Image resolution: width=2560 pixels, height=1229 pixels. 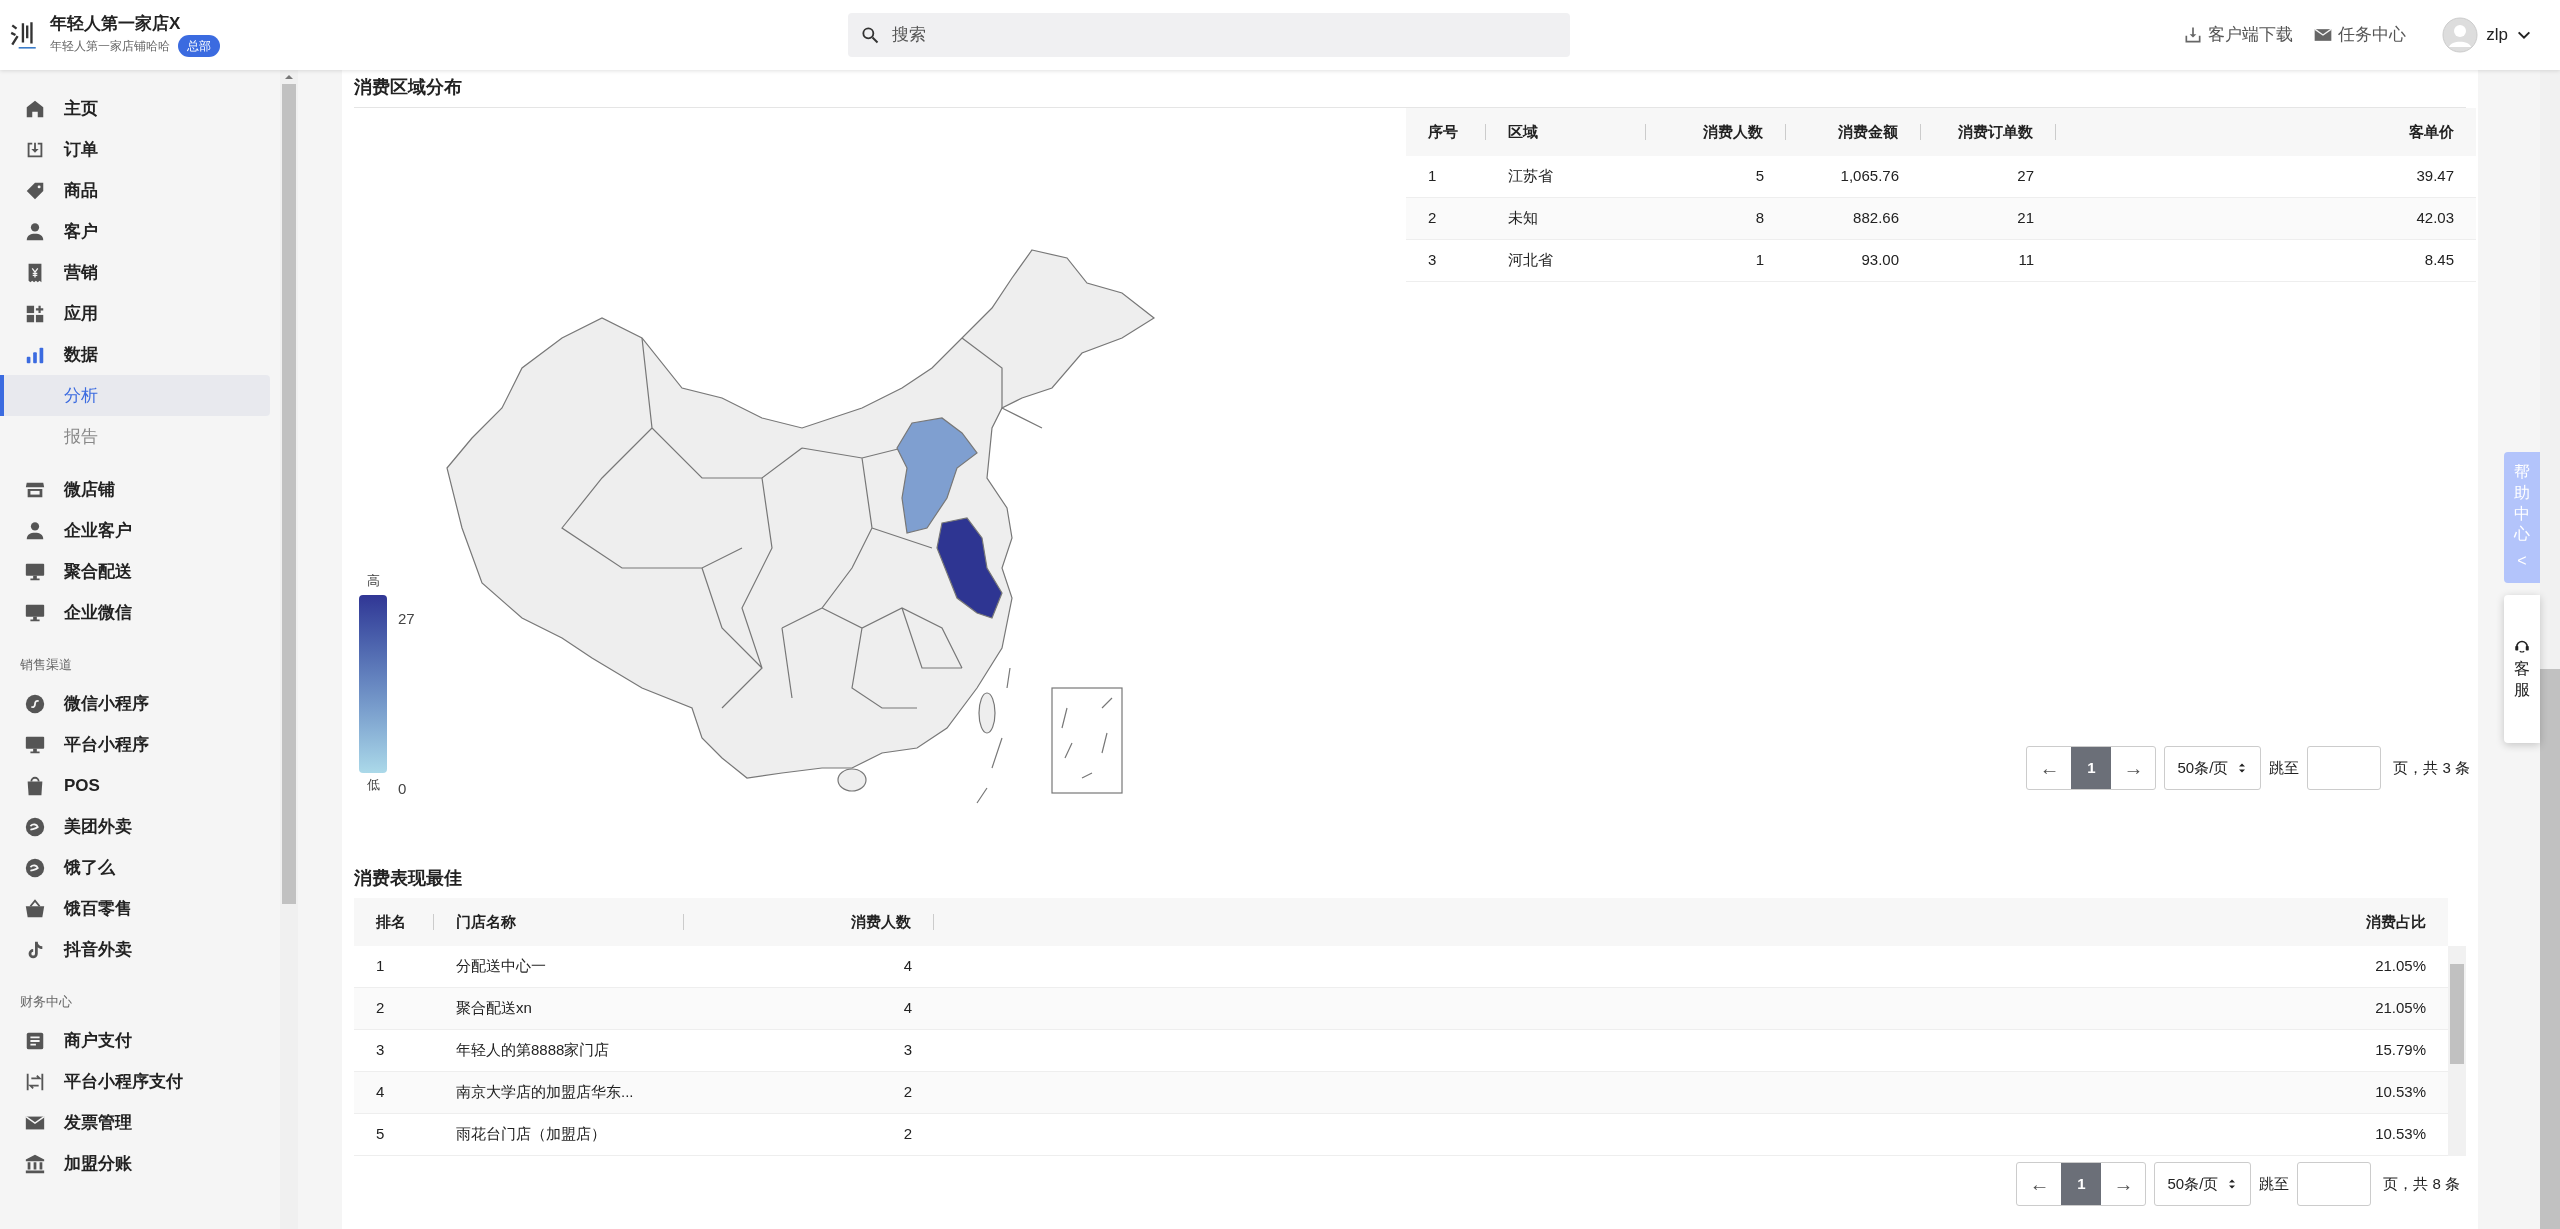 What do you see at coordinates (406, 619) in the screenshot?
I see `legend-max-value: 27` at bounding box center [406, 619].